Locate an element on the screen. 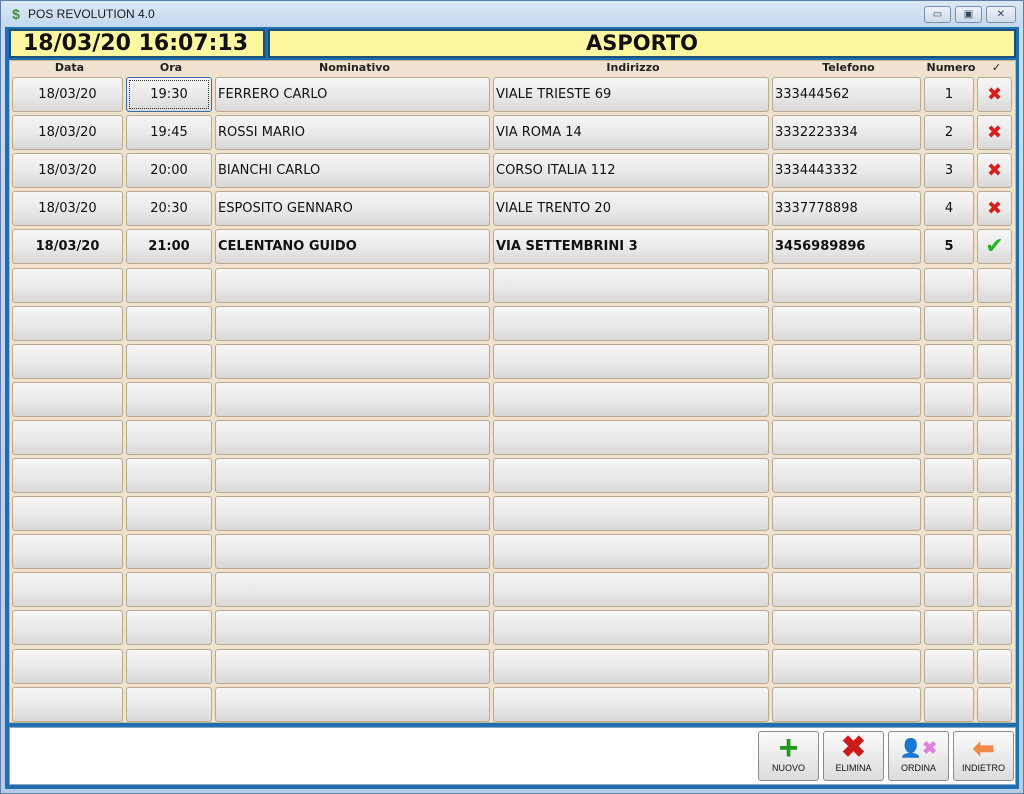 Image resolution: width=1024 pixels, height=794 pixels. cell-telefono: 3456989896 is located at coordinates (846, 246).